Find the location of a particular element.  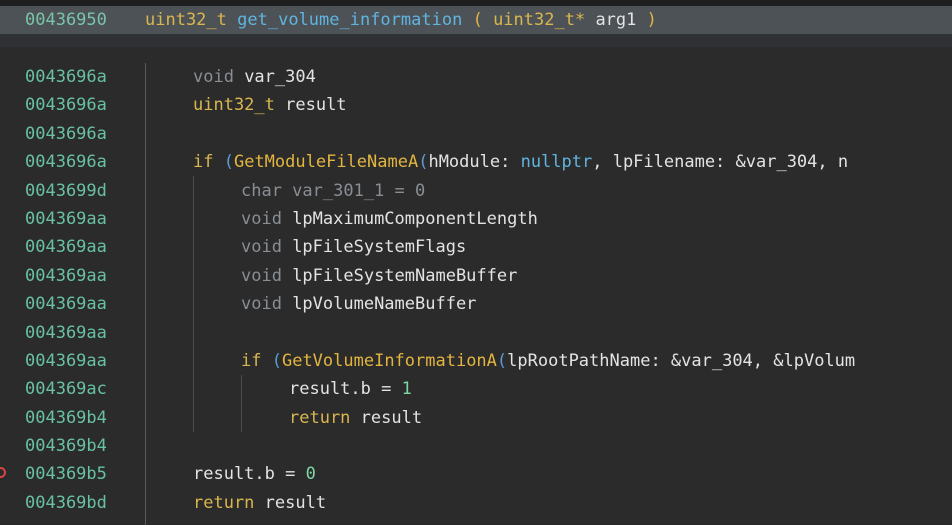

code-text: void lpFileSystemFlags is located at coordinates (353, 247).